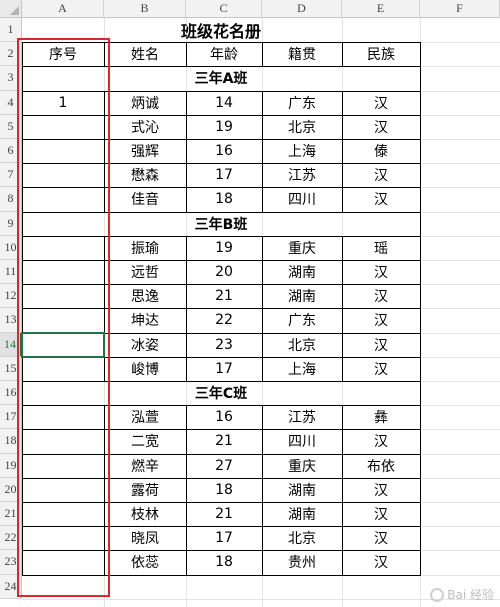 This screenshot has width=500, height=607. What do you see at coordinates (145, 538) in the screenshot?
I see `cell-name: 晓凤` at bounding box center [145, 538].